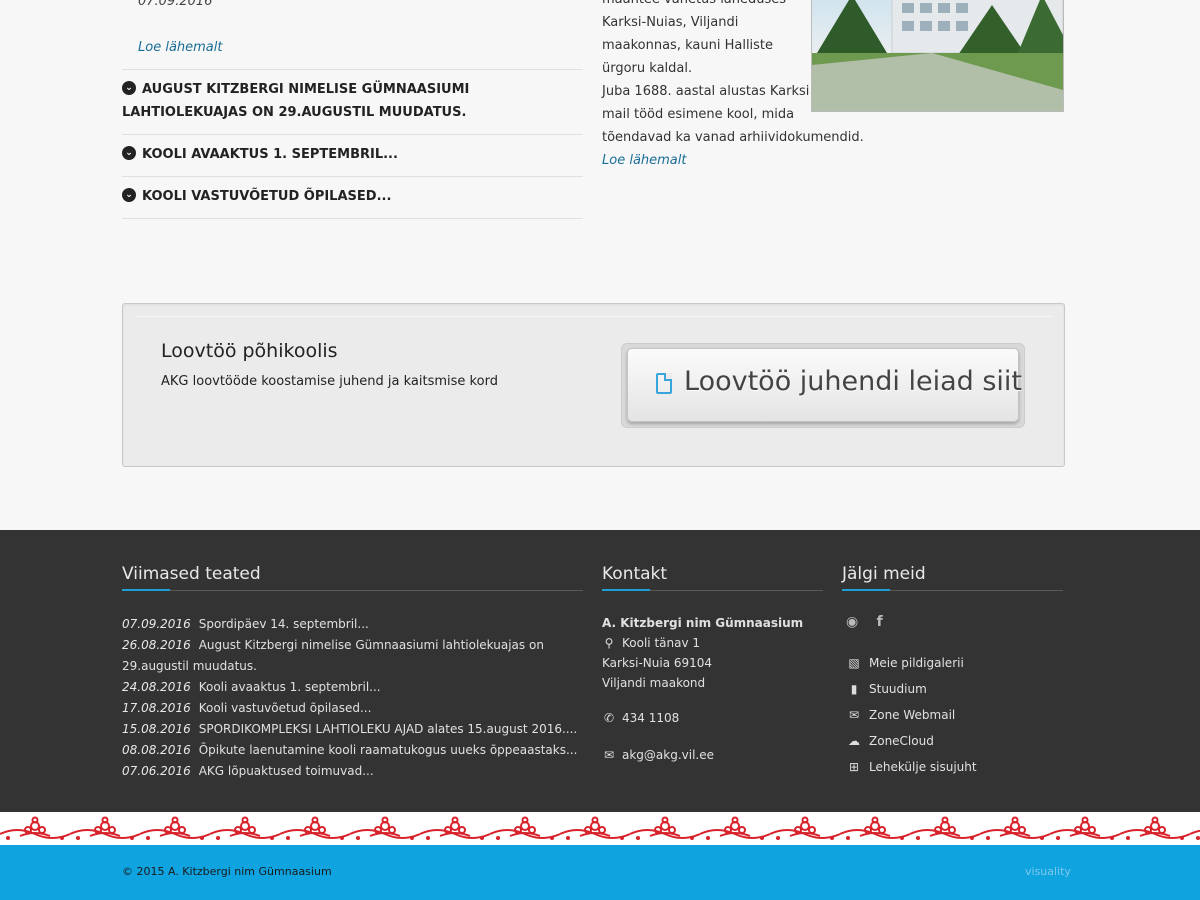 This screenshot has width=1200, height=900. I want to click on file-icon, so click(664, 383).